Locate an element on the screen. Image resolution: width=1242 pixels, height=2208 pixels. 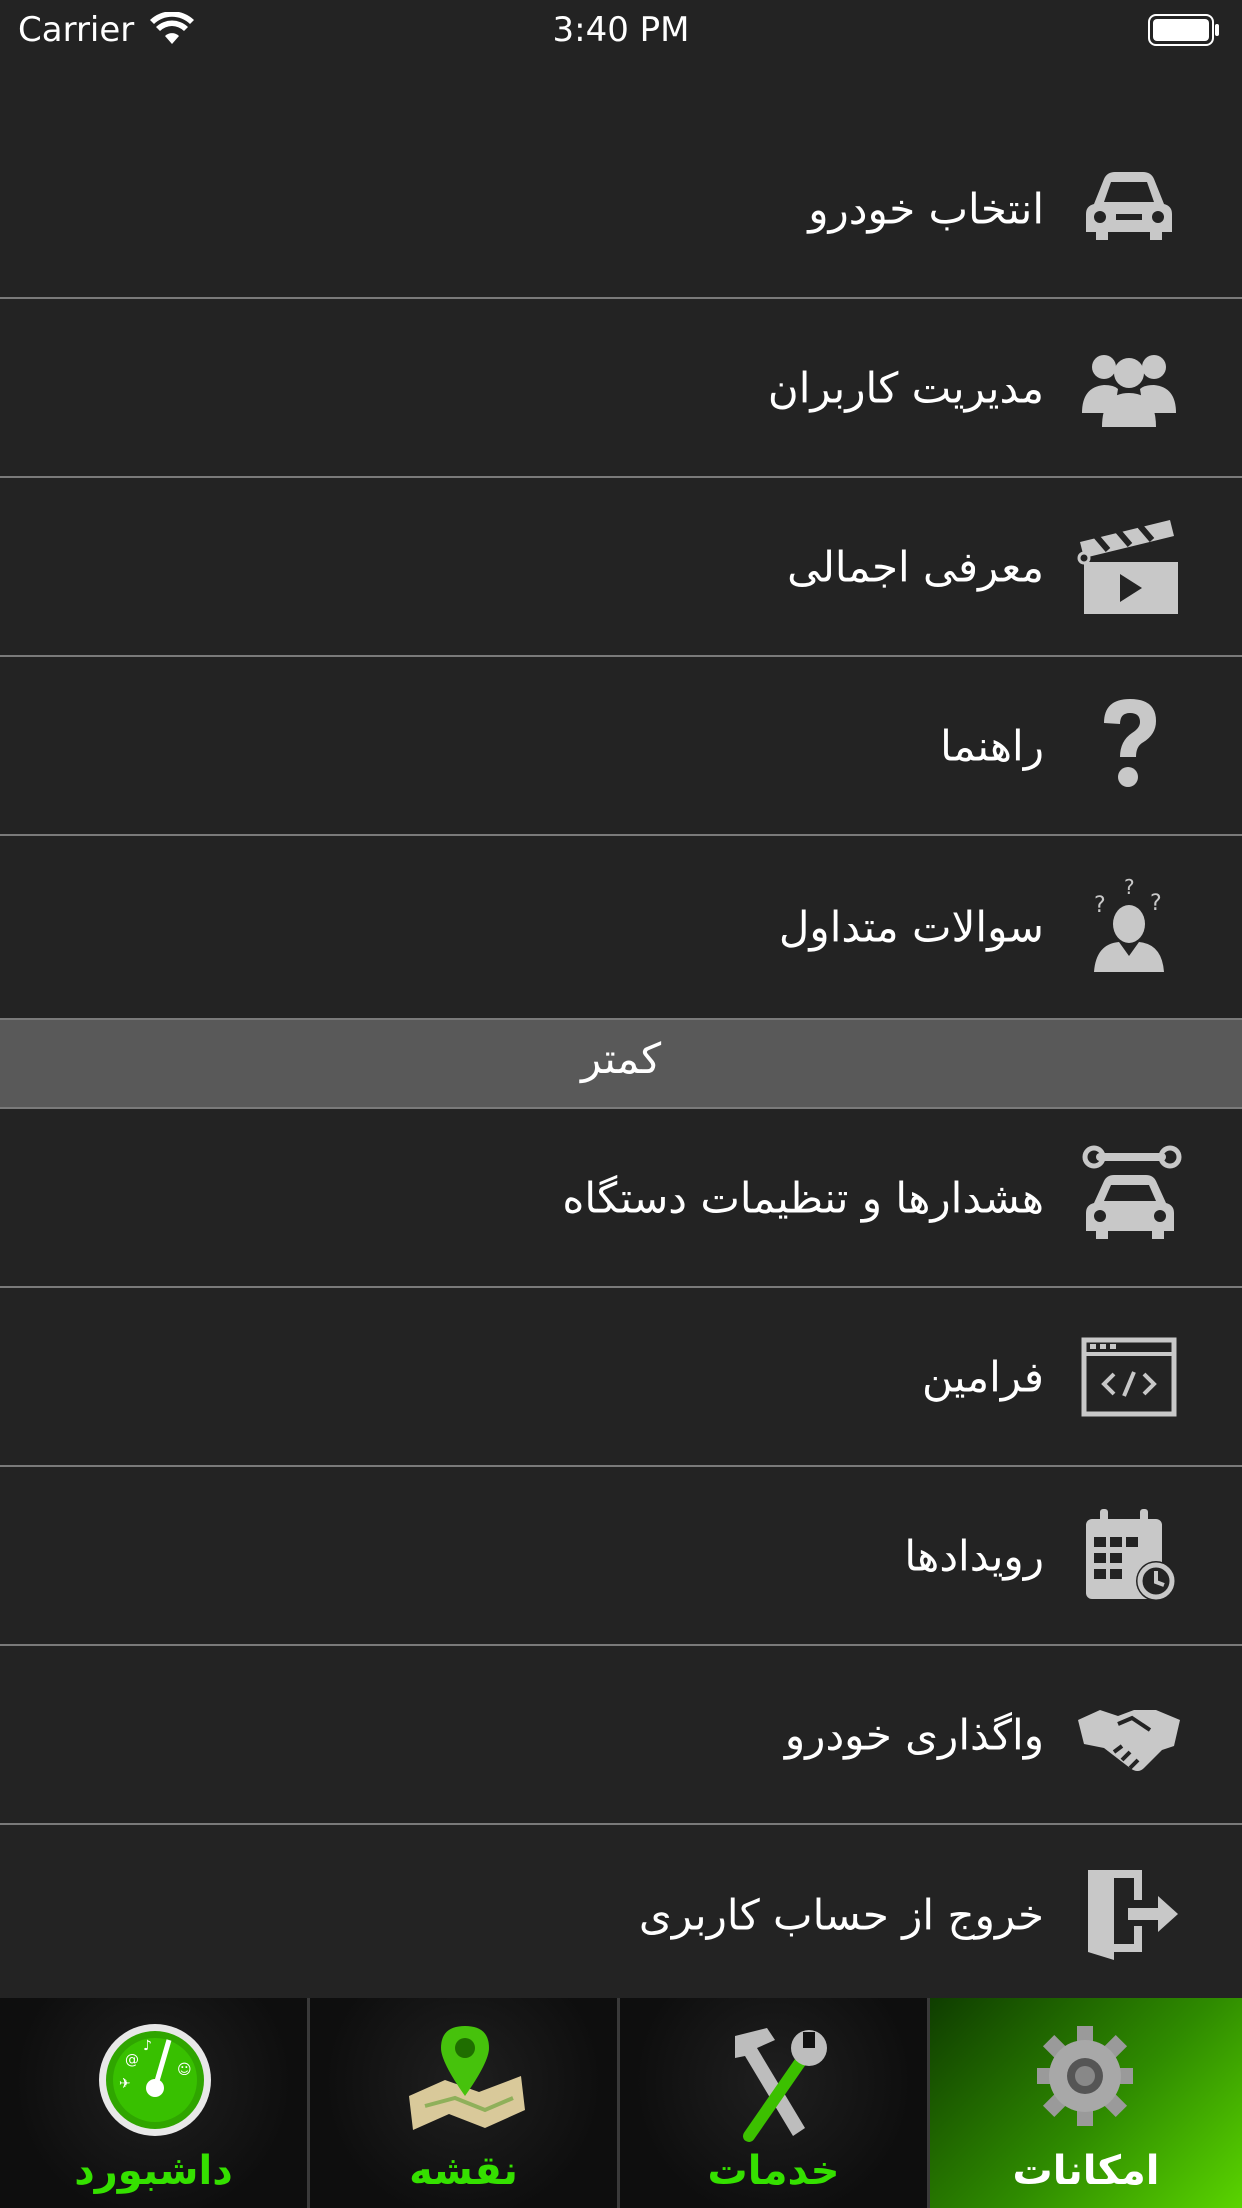
clapperboard-icon is located at coordinates (1129, 567).